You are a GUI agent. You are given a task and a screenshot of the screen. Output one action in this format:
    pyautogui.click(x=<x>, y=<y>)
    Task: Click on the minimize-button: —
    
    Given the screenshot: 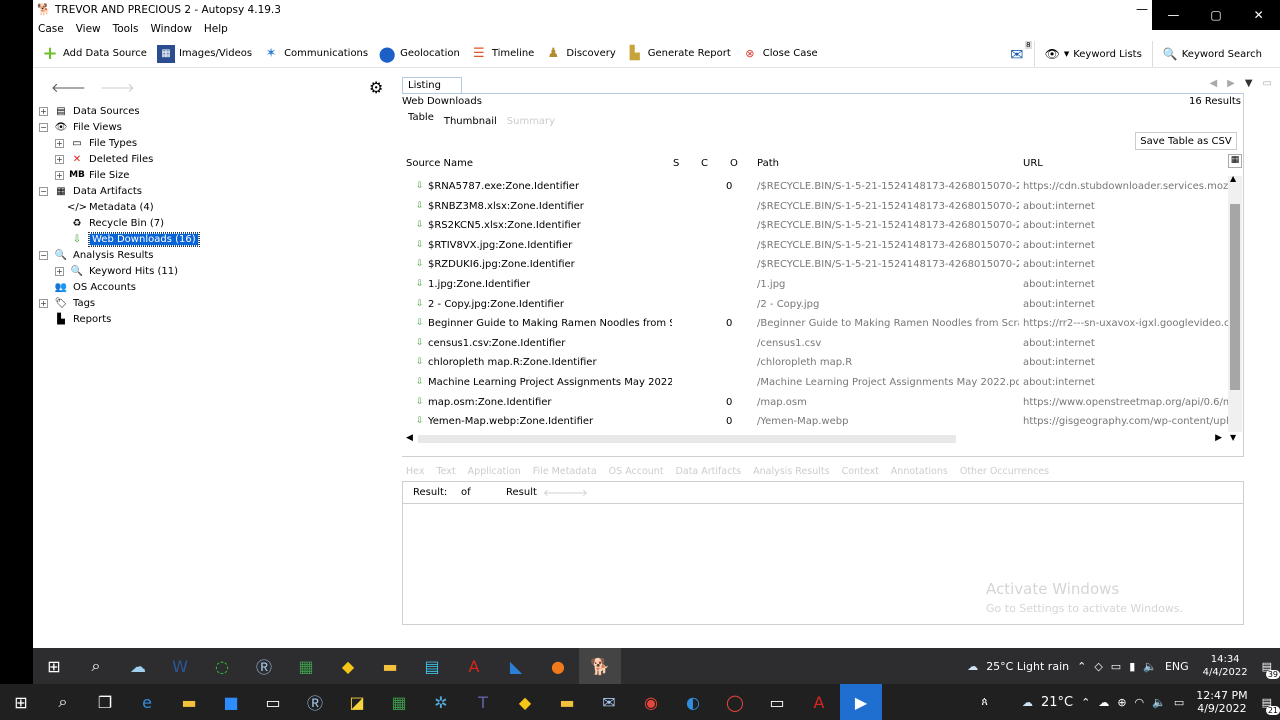 What is the action you would take?
    pyautogui.click(x=1142, y=9)
    